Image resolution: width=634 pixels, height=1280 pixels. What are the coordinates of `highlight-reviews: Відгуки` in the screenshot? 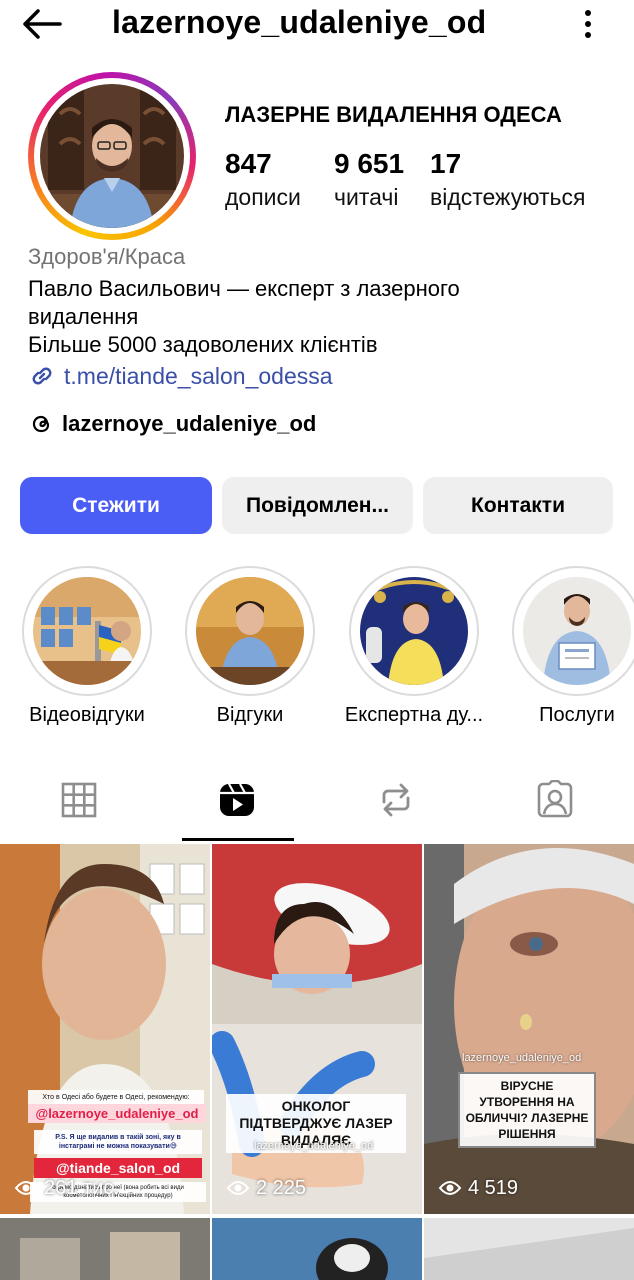 It's located at (250, 646).